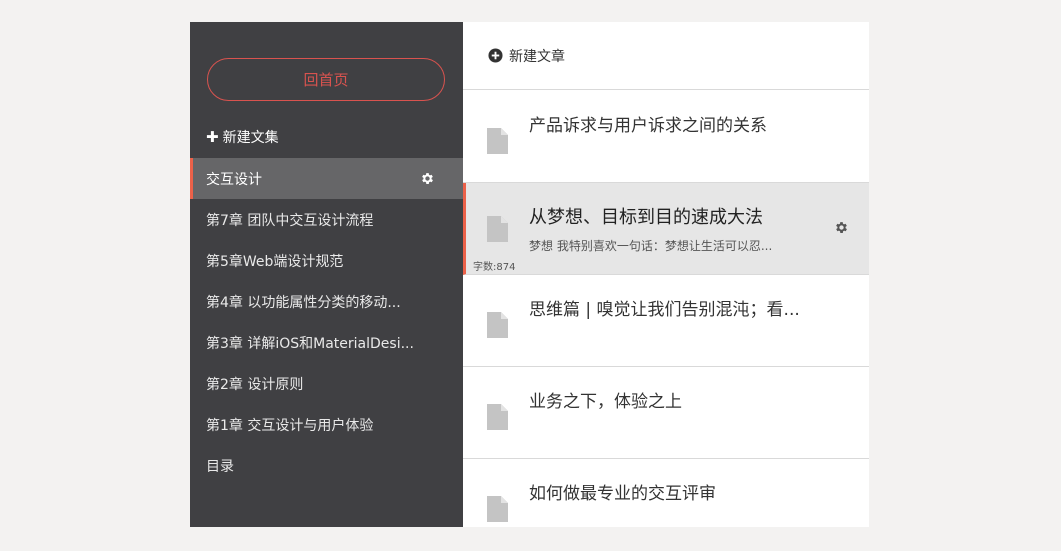 Image resolution: width=1061 pixels, height=551 pixels. What do you see at coordinates (212, 136) in the screenshot?
I see `plus-icon: ✚` at bounding box center [212, 136].